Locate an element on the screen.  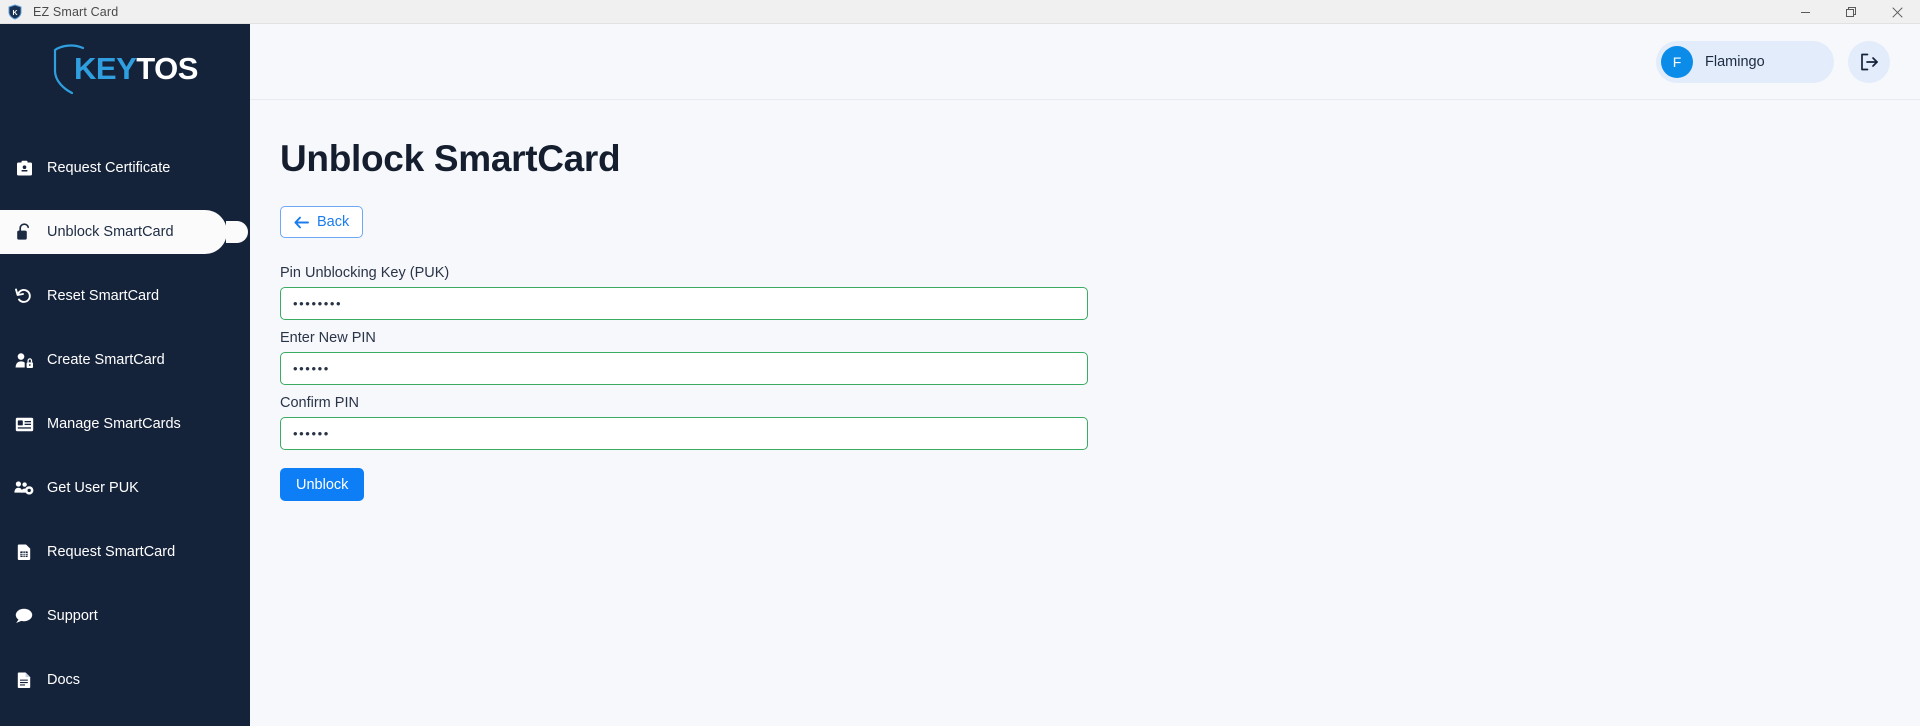
close-icon is located at coordinates (1897, 12).